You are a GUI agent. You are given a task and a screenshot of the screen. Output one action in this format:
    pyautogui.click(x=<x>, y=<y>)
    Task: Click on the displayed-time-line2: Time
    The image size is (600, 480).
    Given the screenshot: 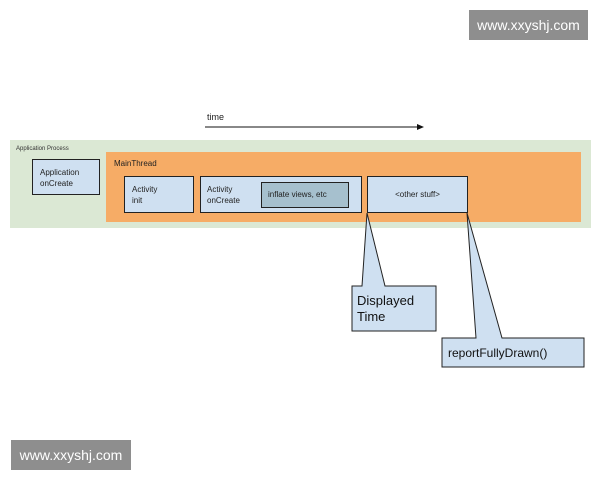 What is the action you would take?
    pyautogui.click(x=371, y=316)
    